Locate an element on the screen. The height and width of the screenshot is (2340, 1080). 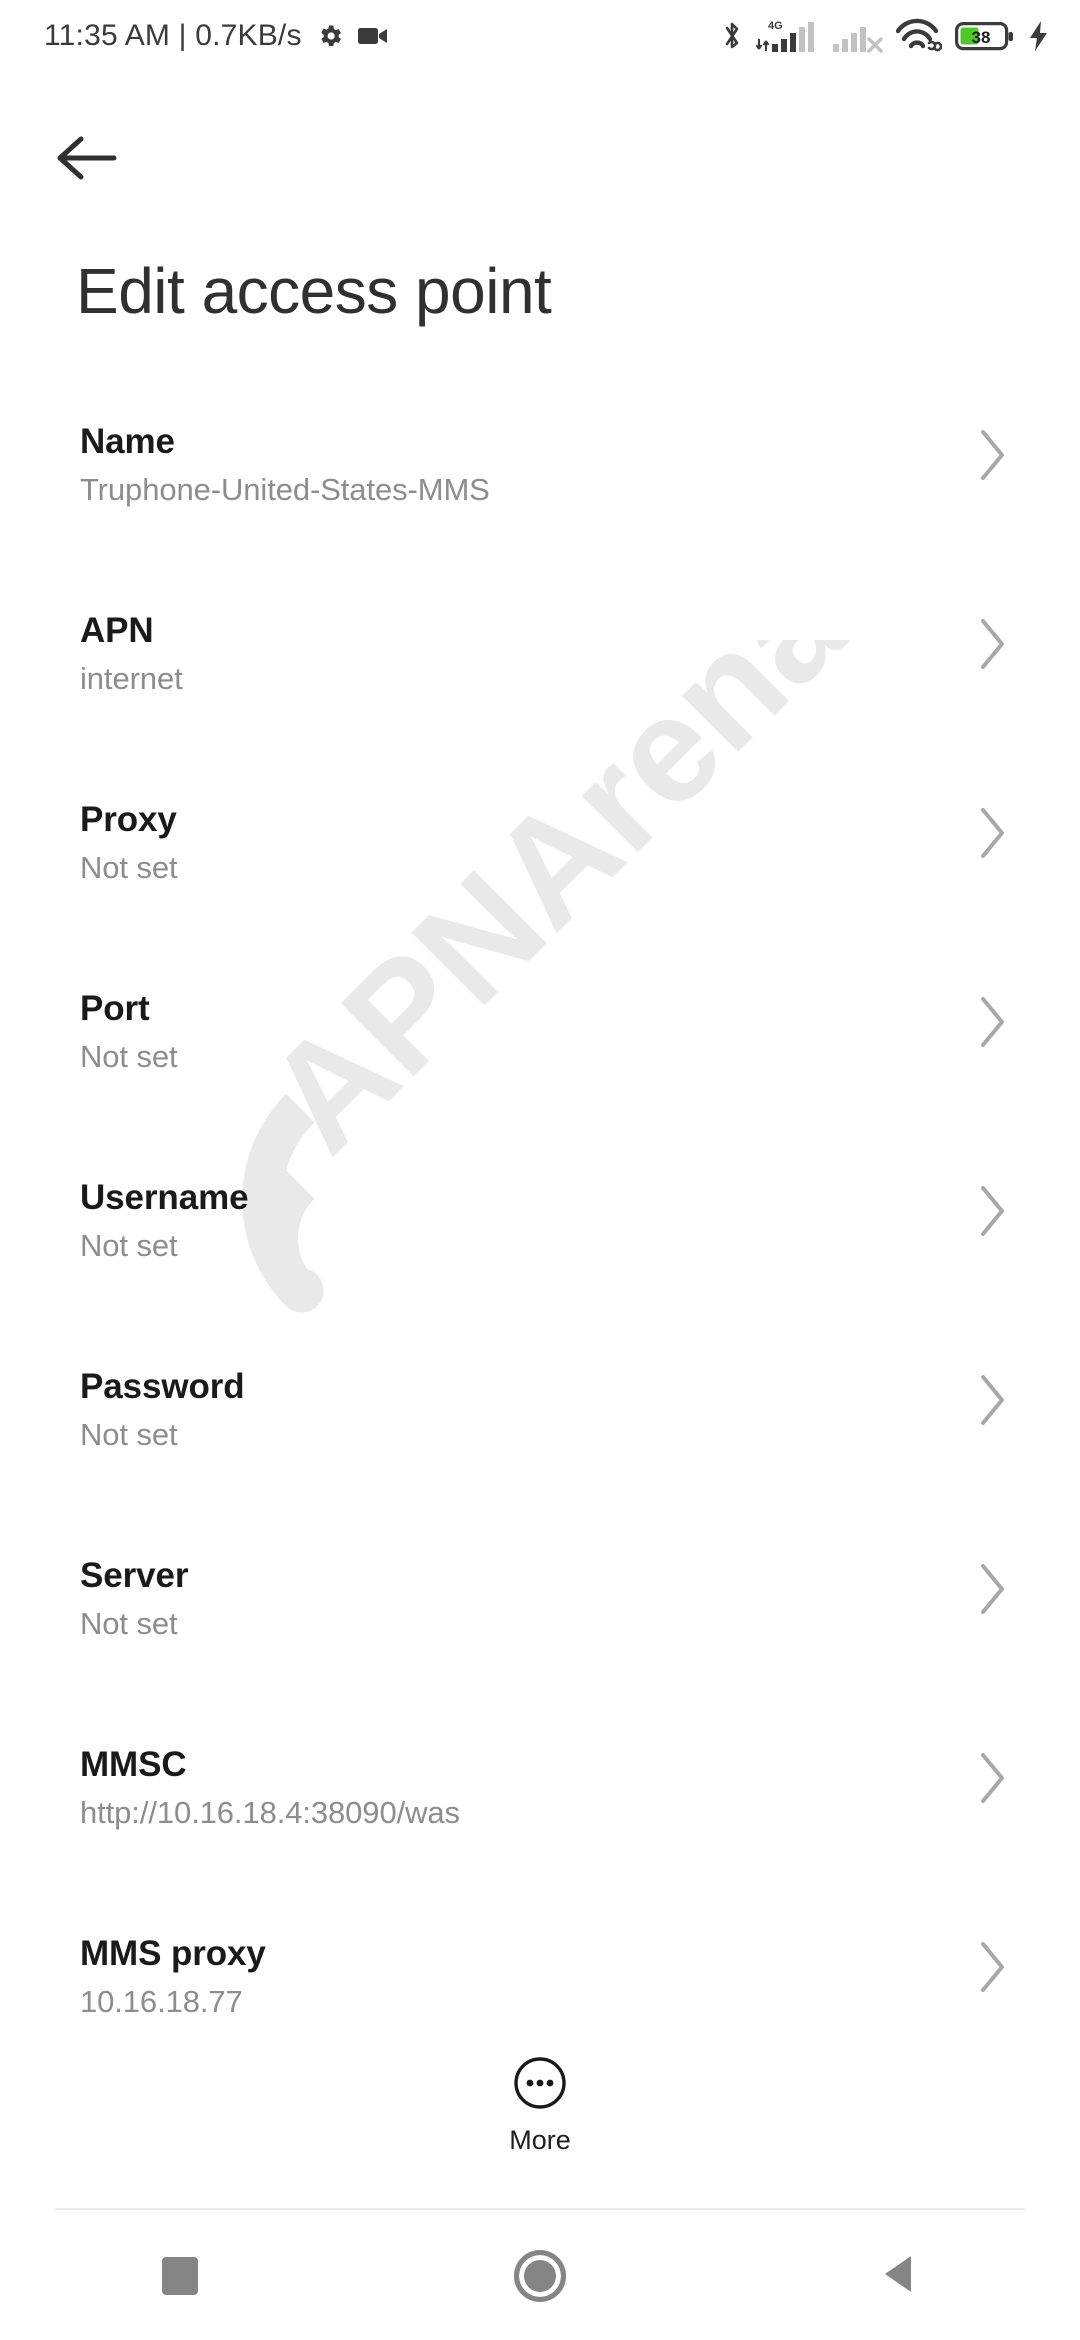
status-bar: 11:35 AM | 0.7KB/s 4G 38 is located at coordinates (540, 36).